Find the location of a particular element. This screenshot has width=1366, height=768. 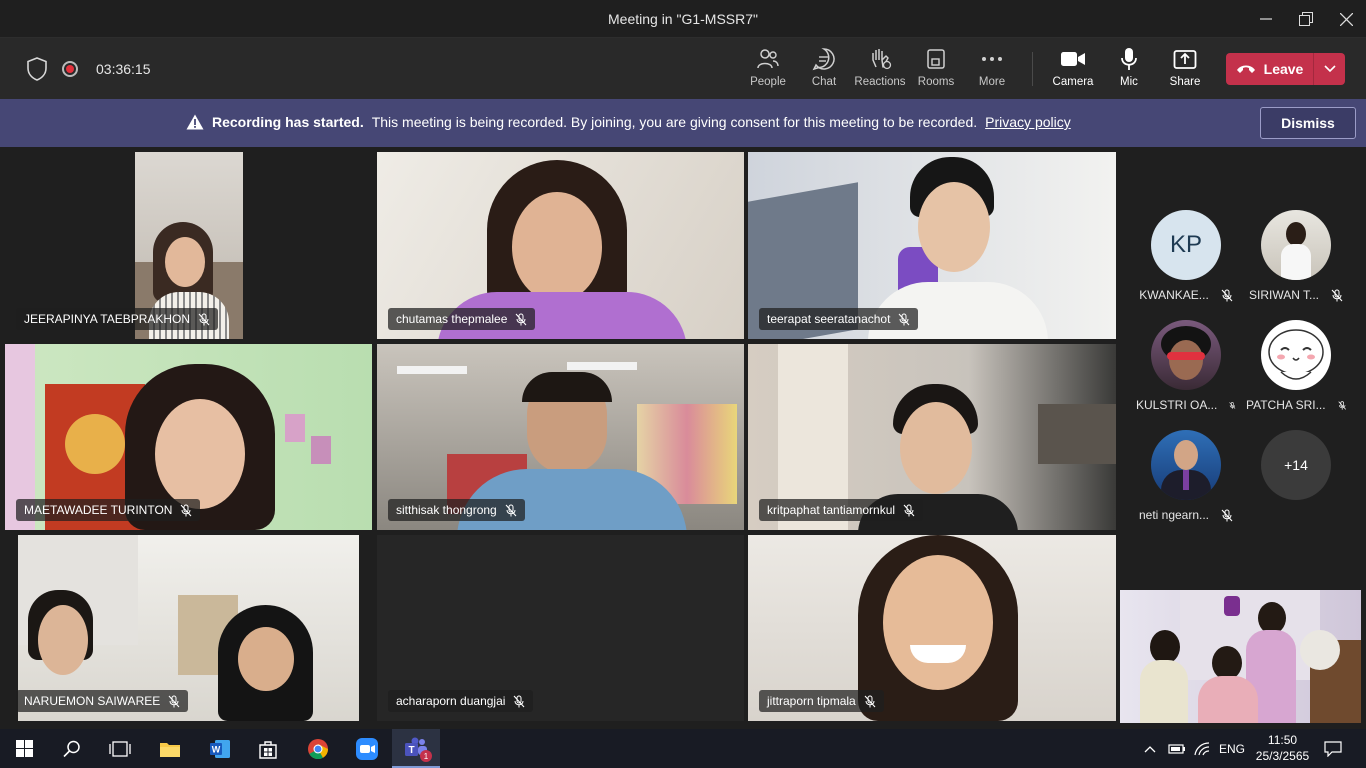

close-icon is located at coordinates (1346, 19).